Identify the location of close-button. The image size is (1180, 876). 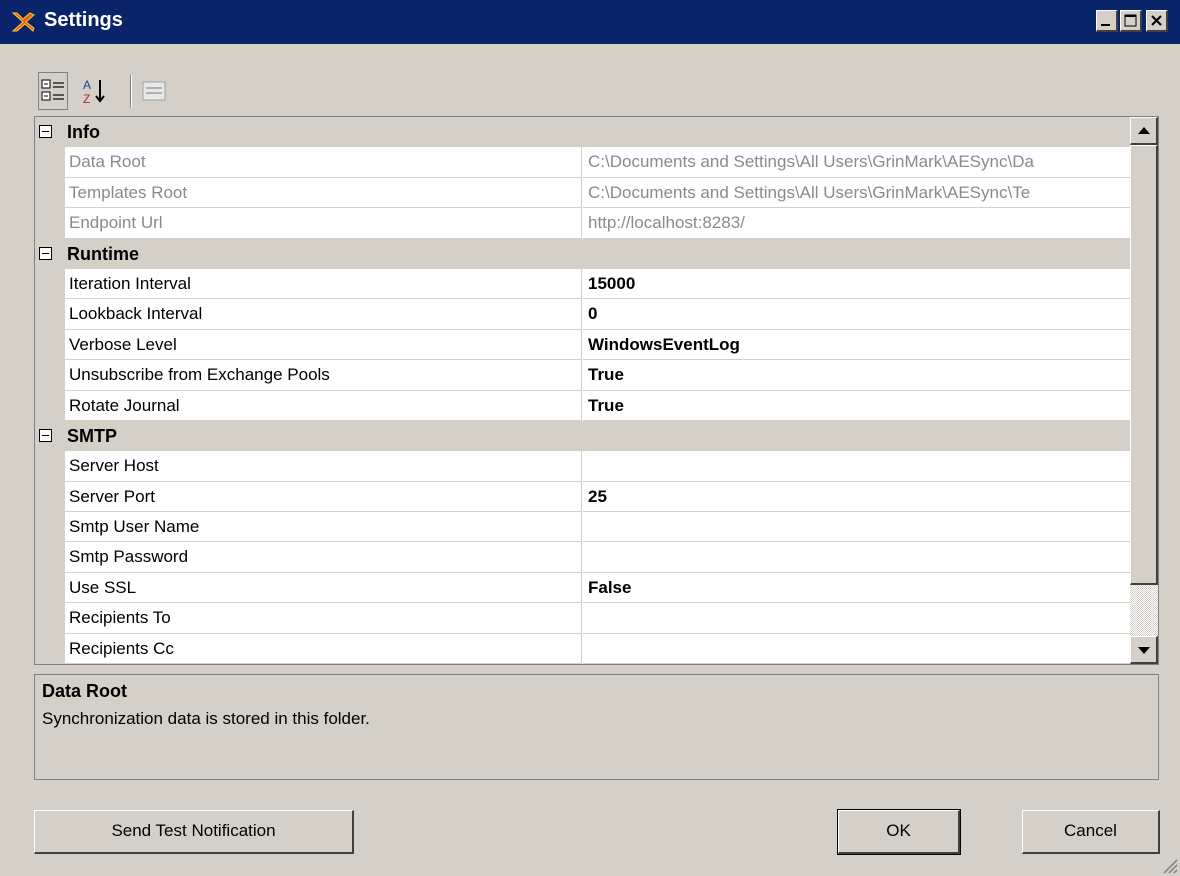
(1157, 21).